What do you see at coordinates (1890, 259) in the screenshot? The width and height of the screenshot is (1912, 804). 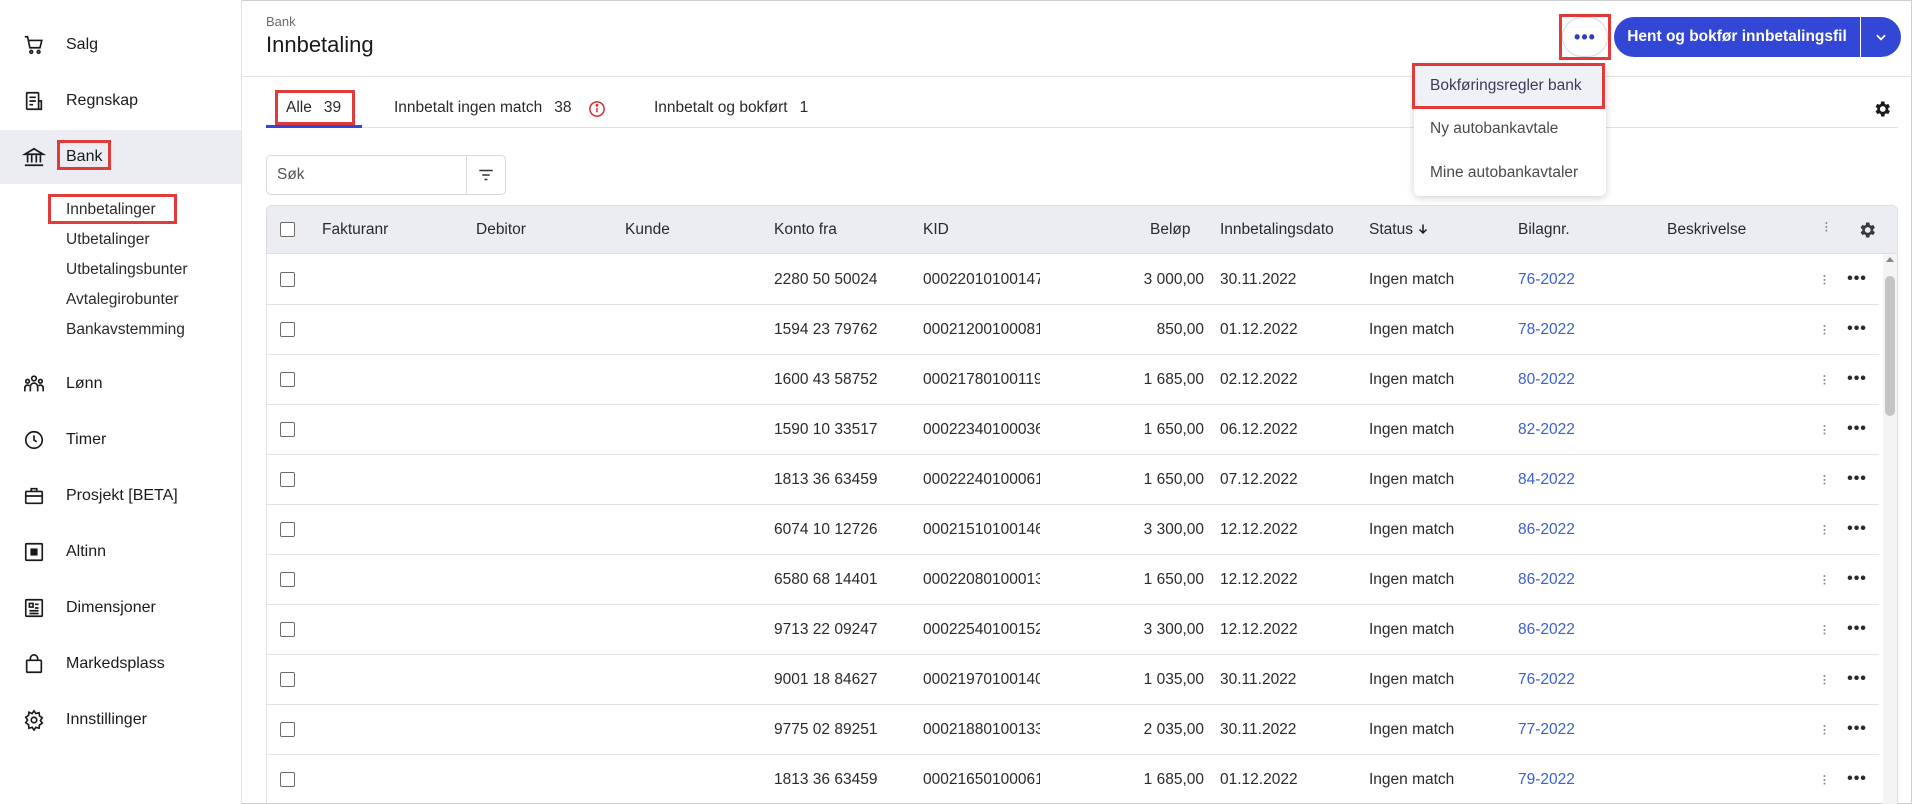 I see `scroll-up-arrow-icon` at bounding box center [1890, 259].